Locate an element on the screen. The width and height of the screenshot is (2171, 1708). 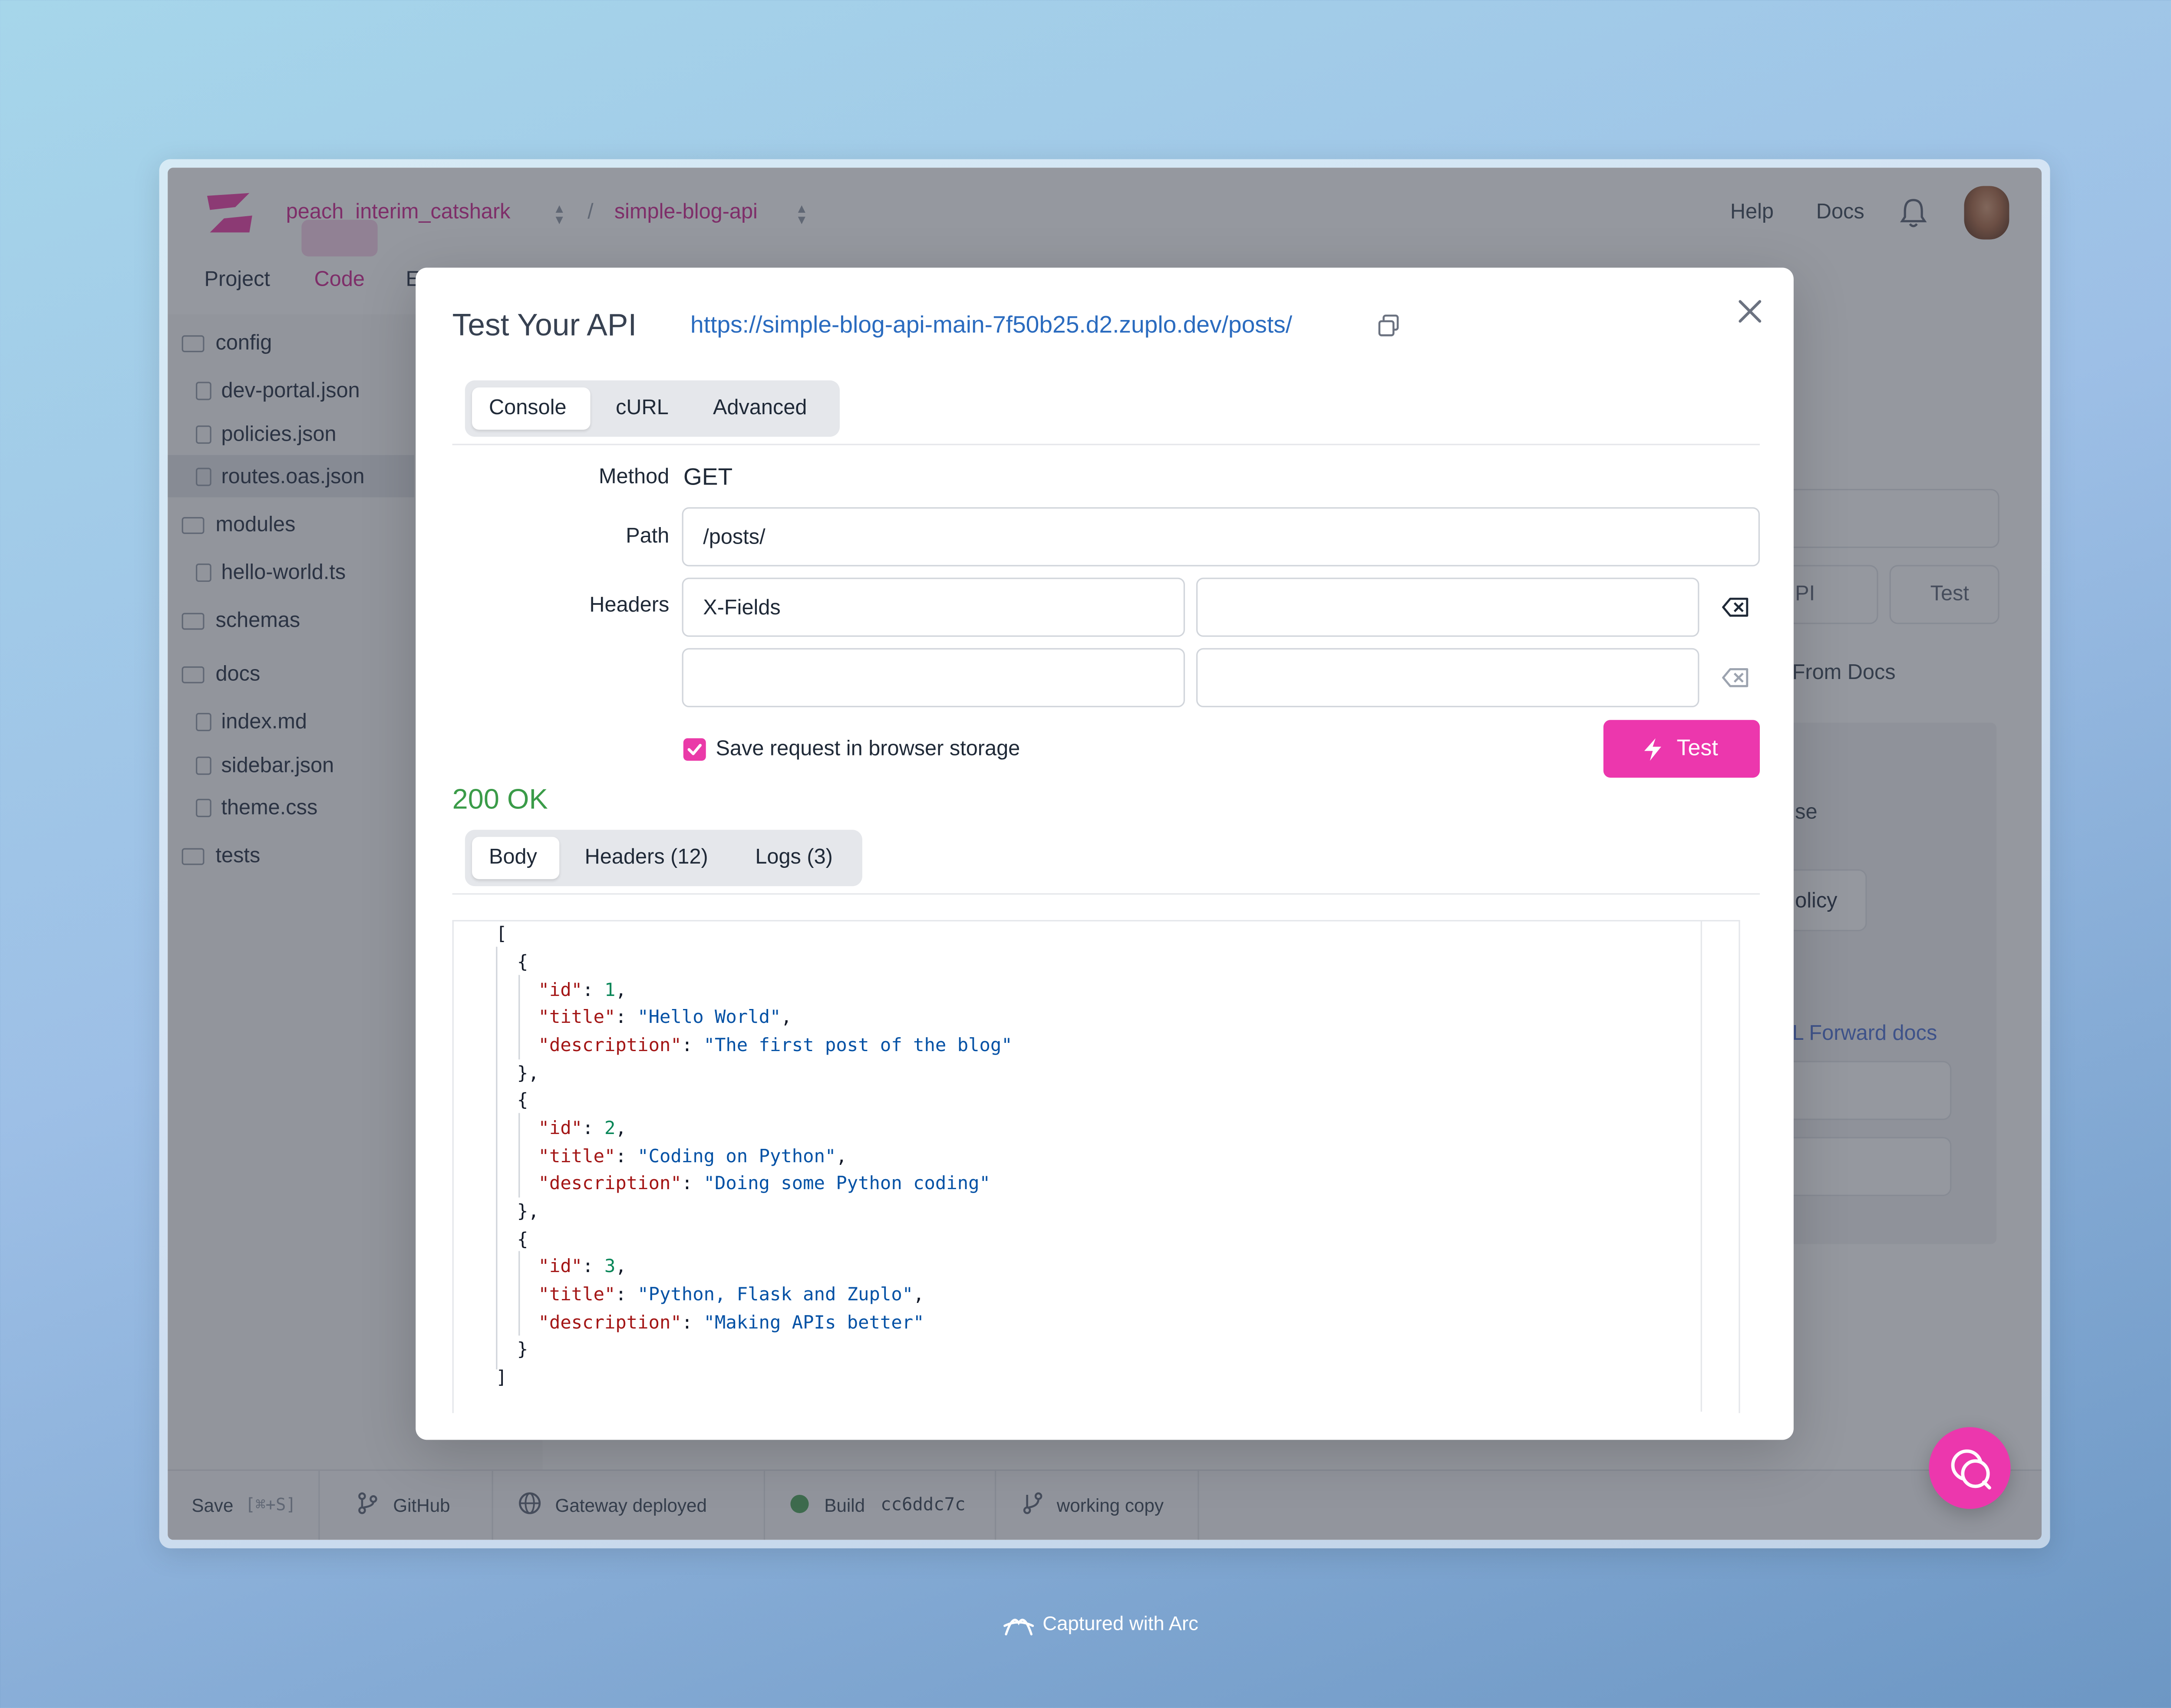
close-icon is located at coordinates (1750, 311).